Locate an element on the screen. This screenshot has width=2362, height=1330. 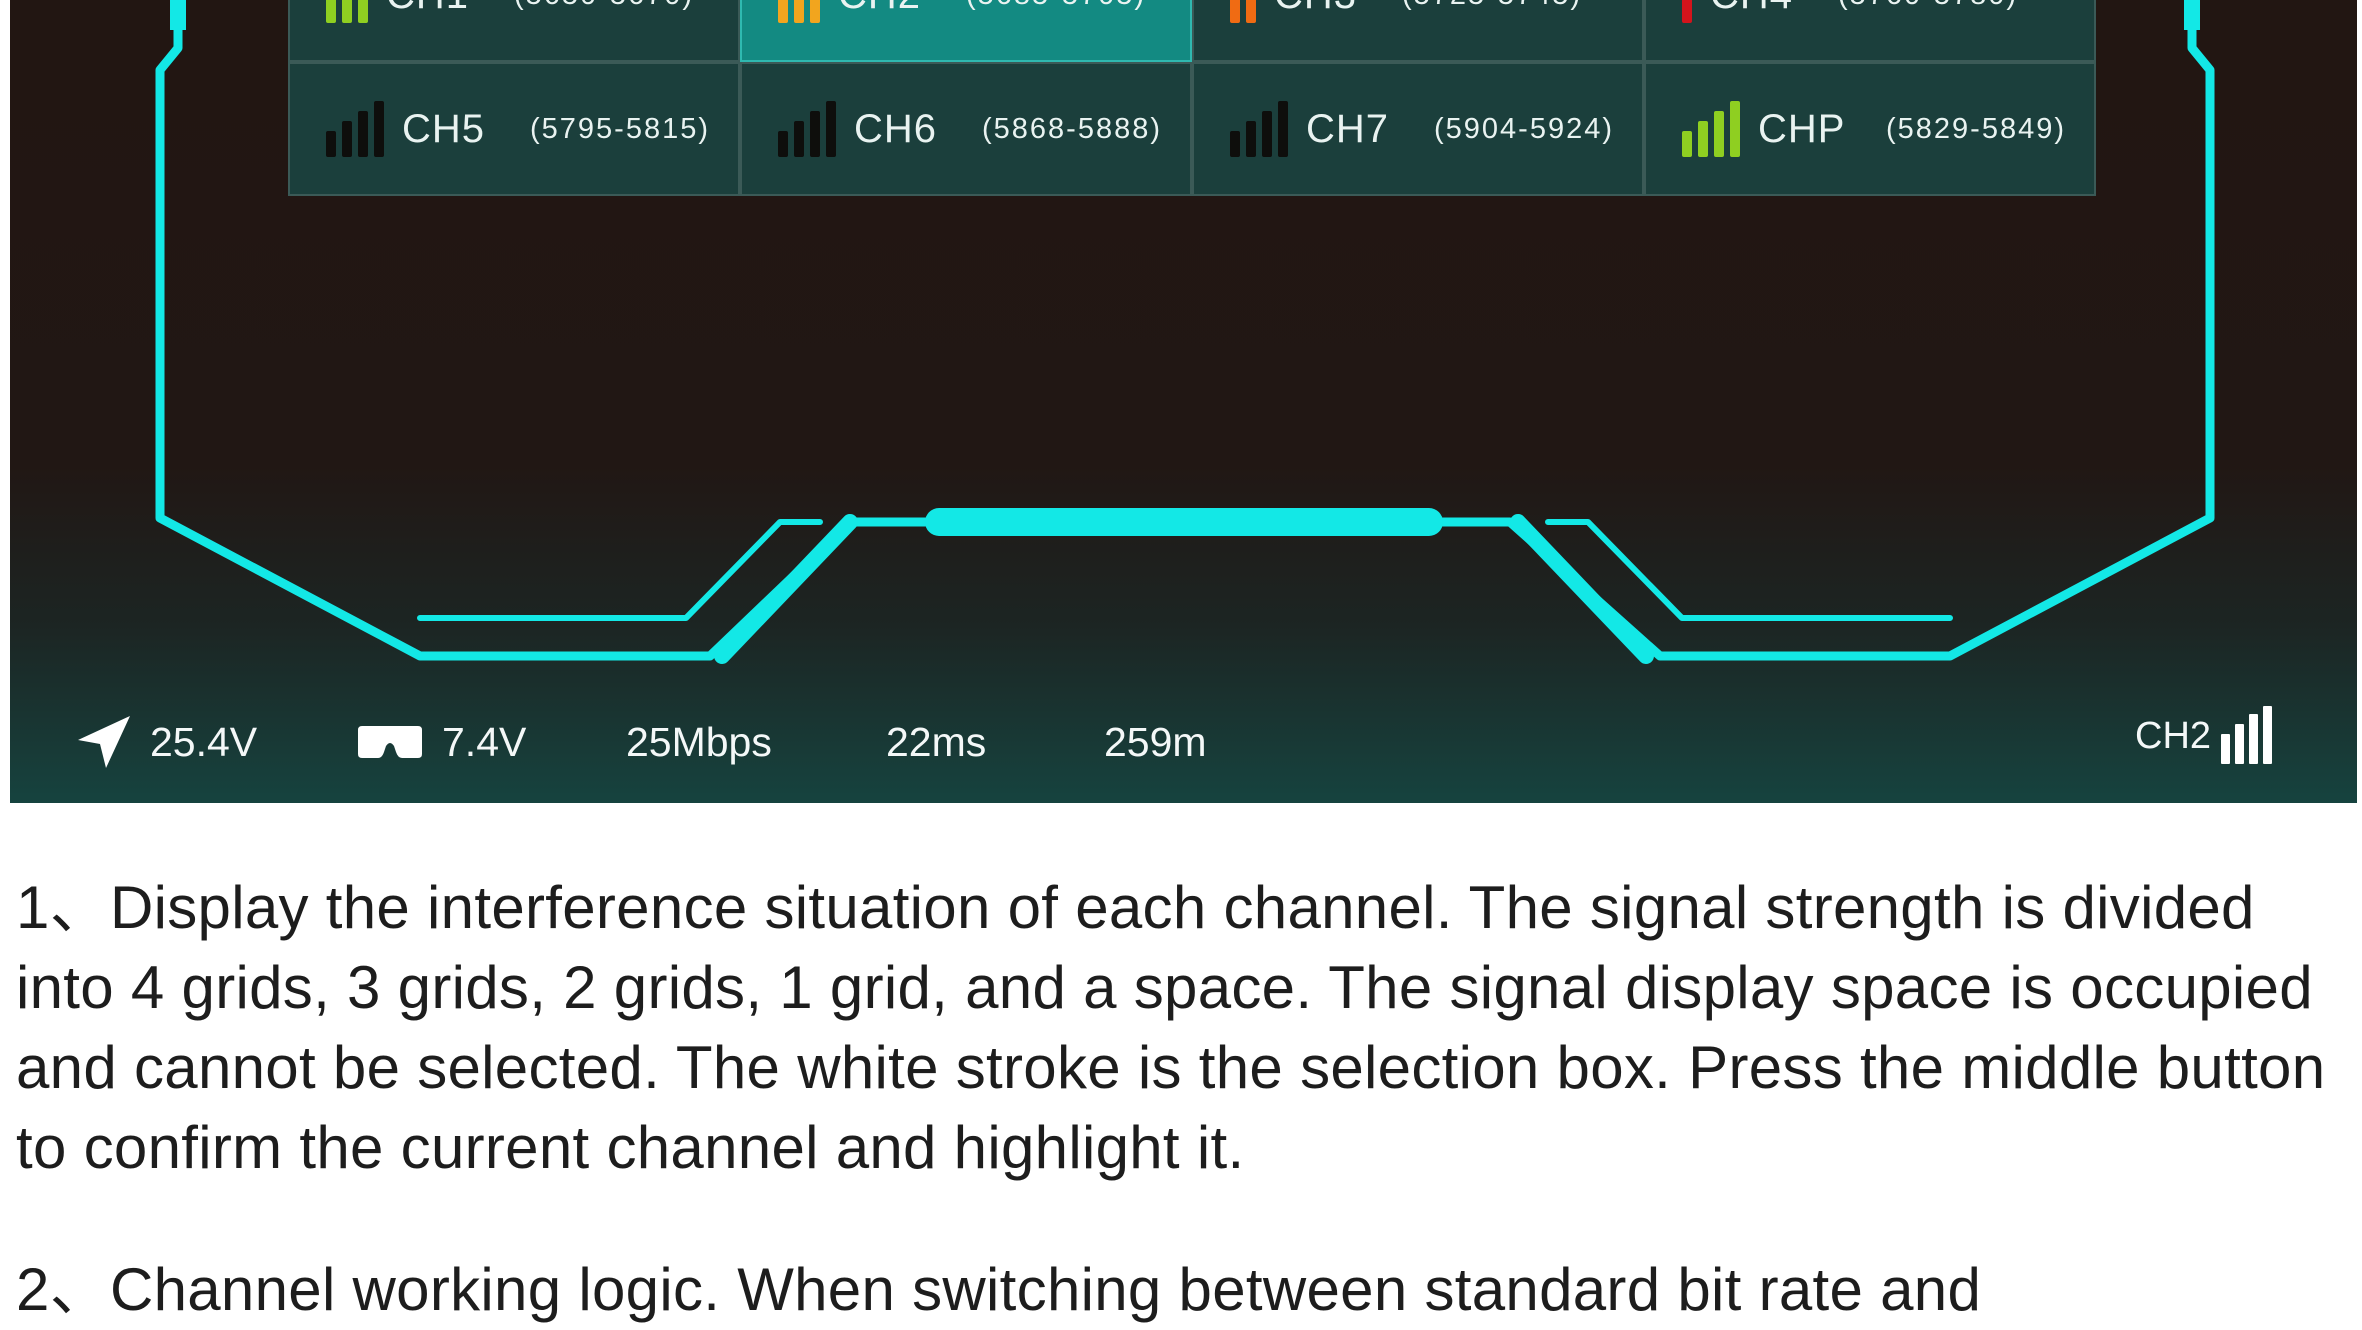
channel-frequency-range: (5760-5780) is located at coordinates (1928, 6).